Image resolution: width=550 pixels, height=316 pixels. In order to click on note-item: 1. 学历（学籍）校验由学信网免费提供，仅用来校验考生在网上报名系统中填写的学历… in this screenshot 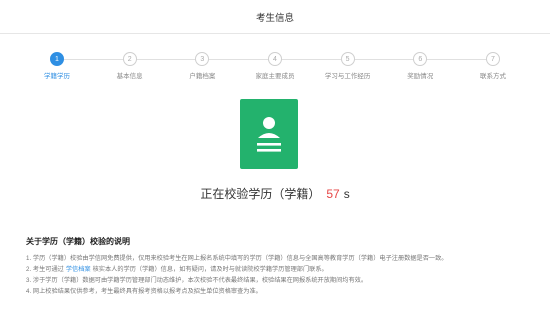, I will do `click(237, 258)`.